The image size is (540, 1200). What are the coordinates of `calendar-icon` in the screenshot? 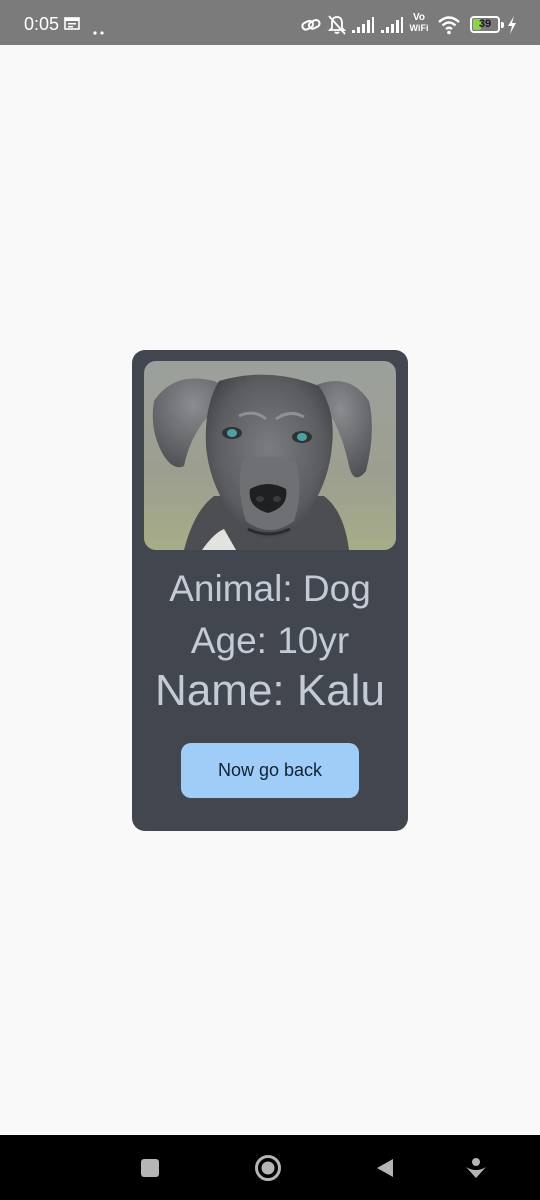 It's located at (72, 26).